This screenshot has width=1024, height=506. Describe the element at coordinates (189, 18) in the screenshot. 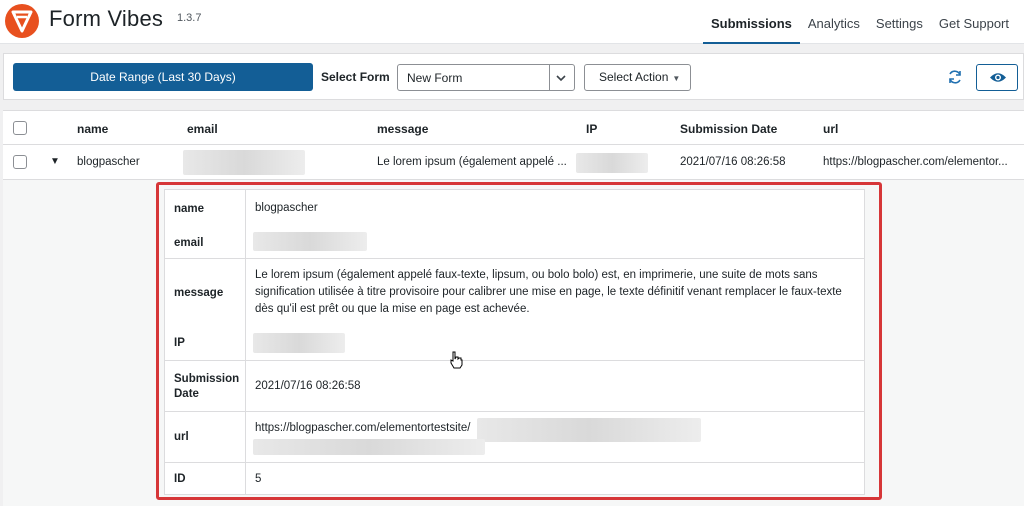

I see `app-version: 1.3.7` at that location.